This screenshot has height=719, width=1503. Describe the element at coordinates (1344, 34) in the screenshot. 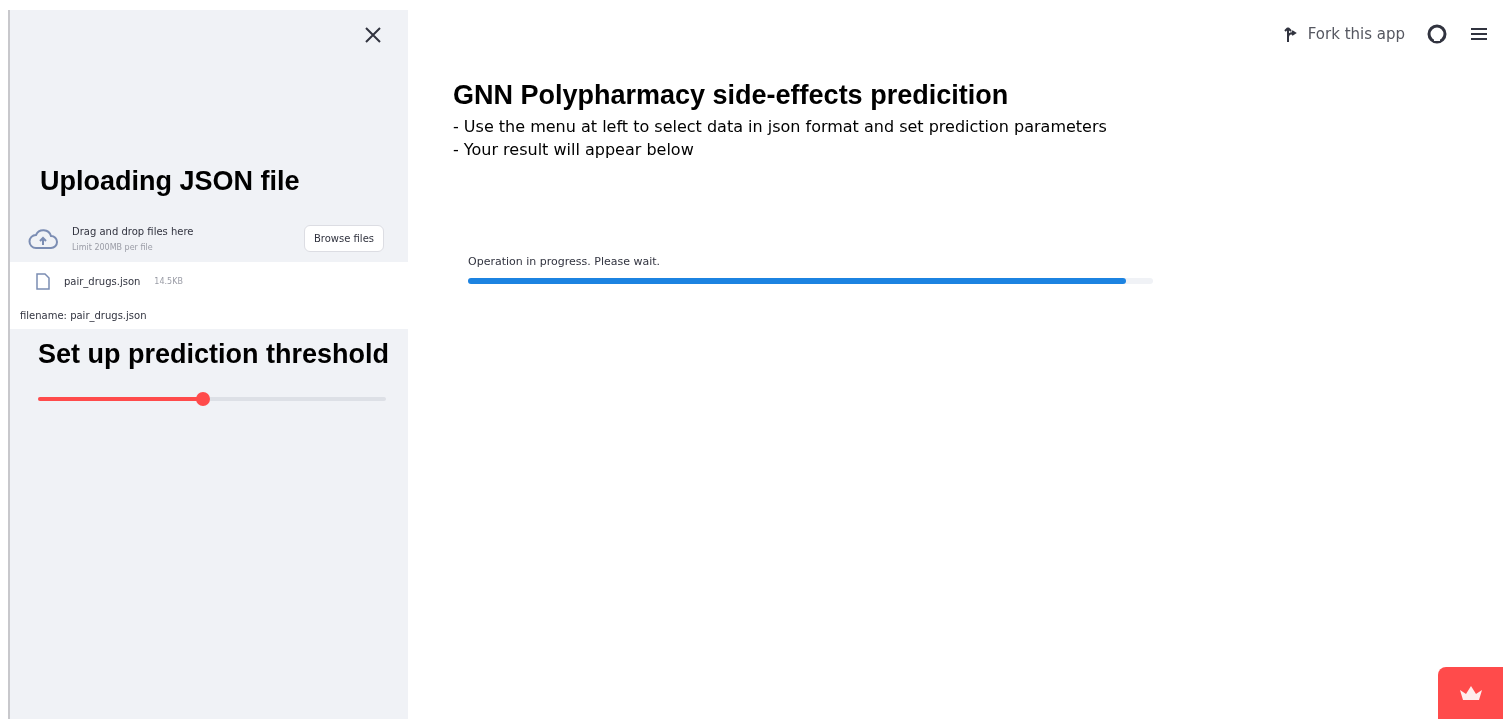

I see `fork-link: Fork this app` at that location.